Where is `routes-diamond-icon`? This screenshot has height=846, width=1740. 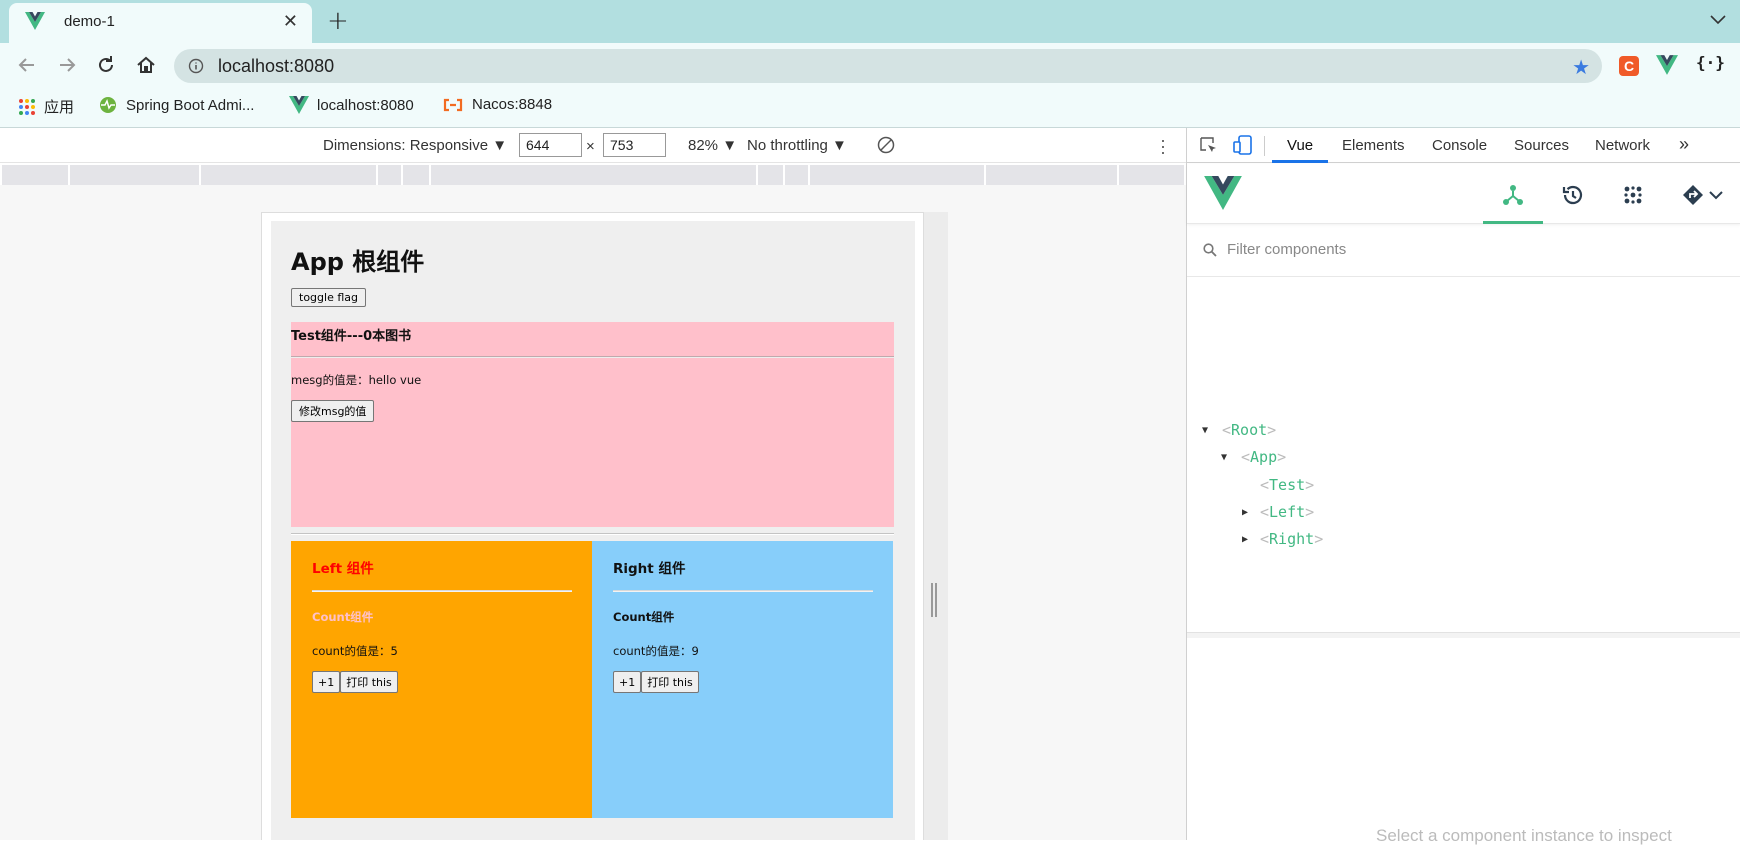
routes-diamond-icon is located at coordinates (1693, 197).